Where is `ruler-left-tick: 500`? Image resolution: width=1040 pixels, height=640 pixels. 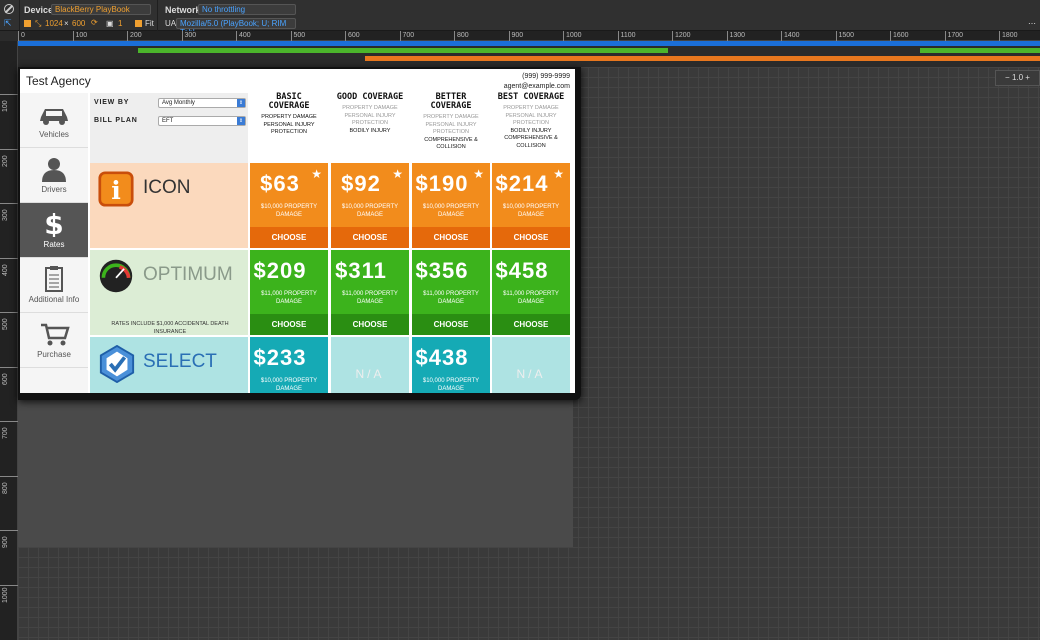 ruler-left-tick: 500 is located at coordinates (9, 339).